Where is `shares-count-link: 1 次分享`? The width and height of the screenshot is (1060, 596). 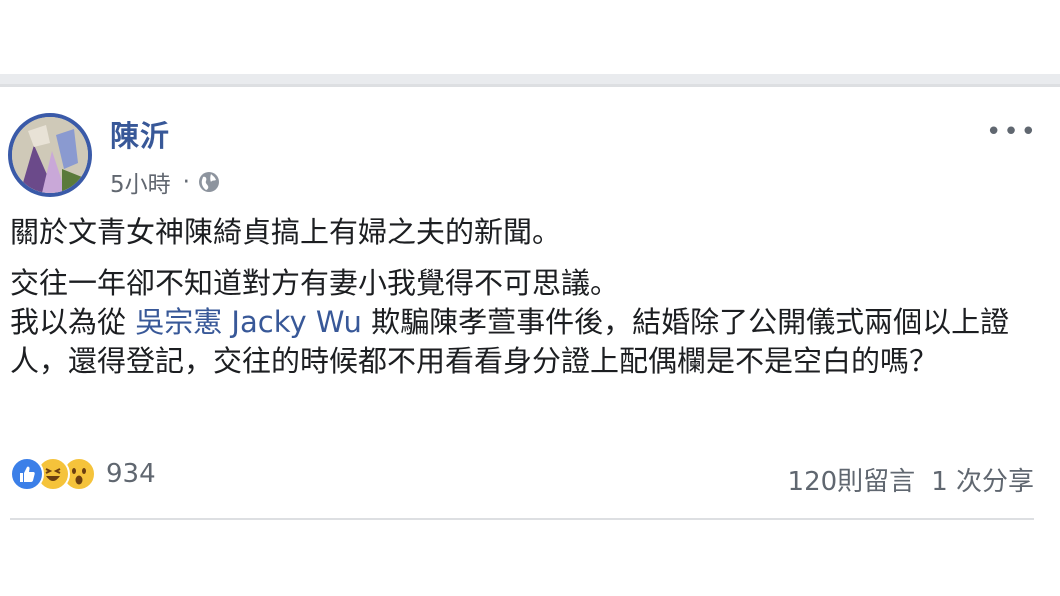
shares-count-link: 1 次分享 is located at coordinates (982, 479).